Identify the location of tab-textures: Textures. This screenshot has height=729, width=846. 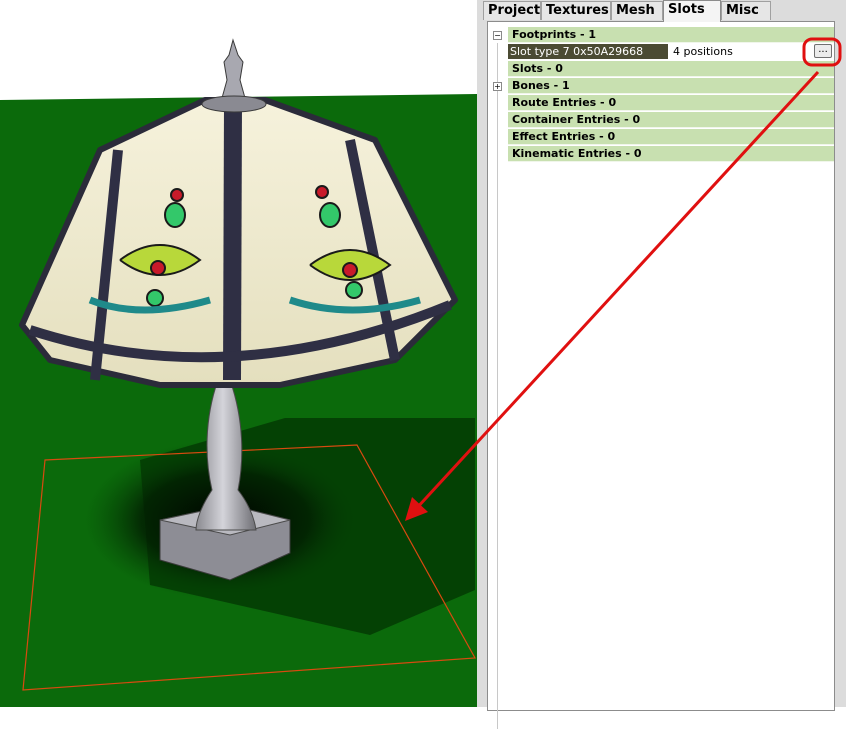
(576, 10).